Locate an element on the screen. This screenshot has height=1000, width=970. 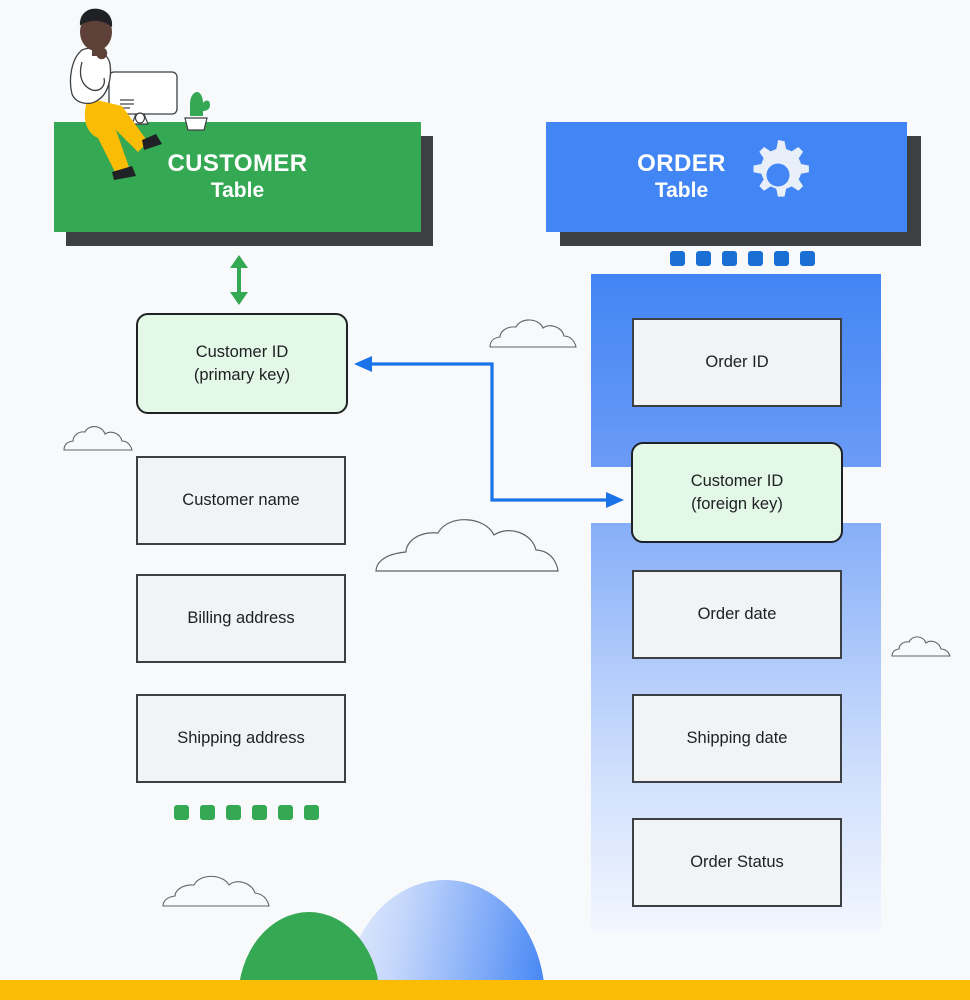
gear-icon is located at coordinates (778, 177).